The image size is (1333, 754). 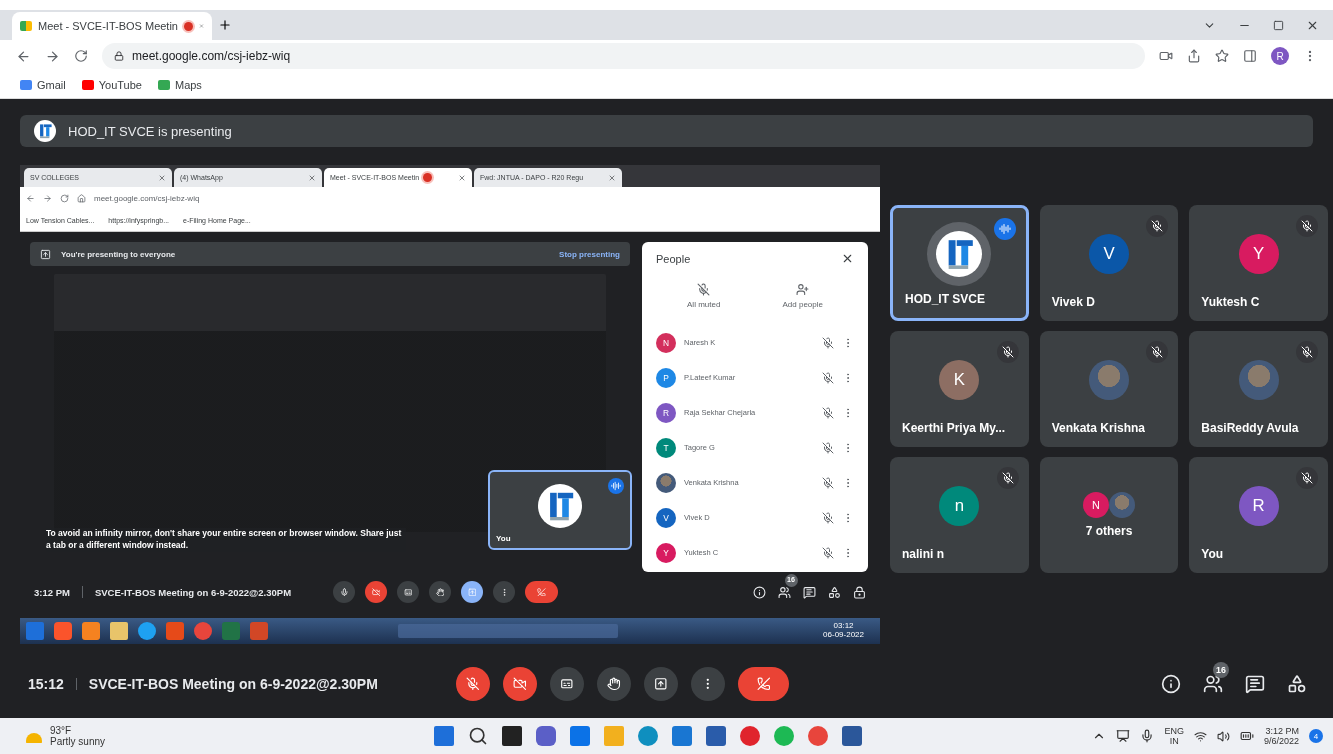 I want to click on clock-text: 03:12, so click(x=843, y=626).